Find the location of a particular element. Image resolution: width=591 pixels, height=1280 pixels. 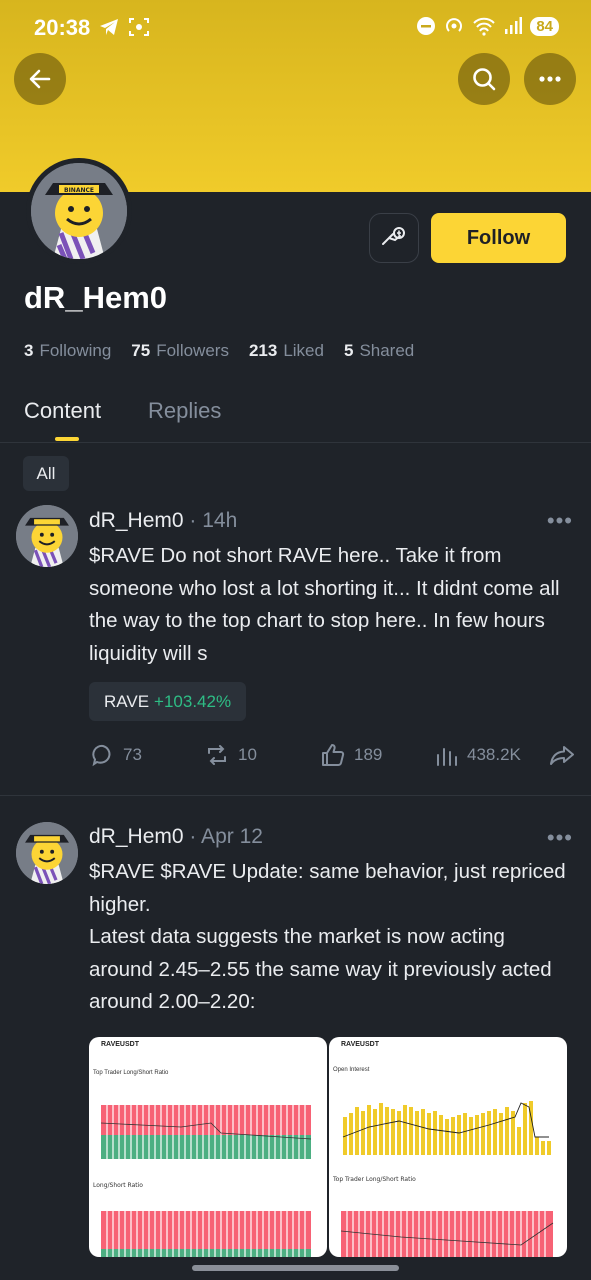

profile-username: dR_Hem0 is located at coordinates (95, 297).